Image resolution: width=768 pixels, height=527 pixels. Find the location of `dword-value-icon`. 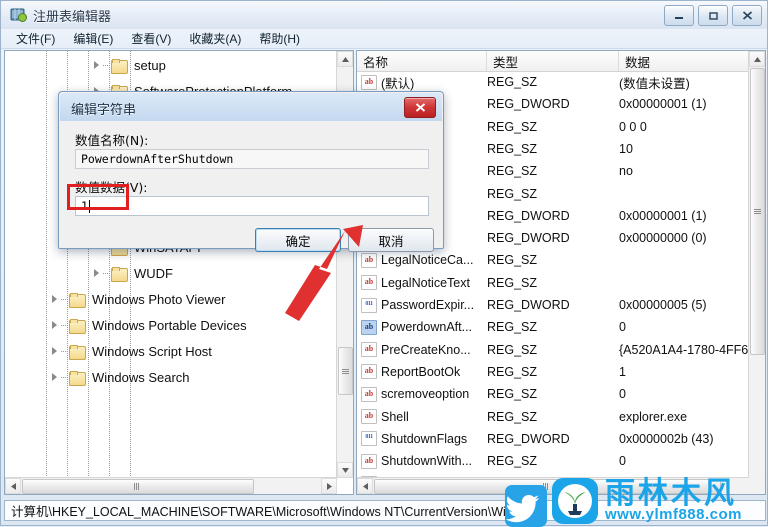

dword-value-icon is located at coordinates (369, 439).